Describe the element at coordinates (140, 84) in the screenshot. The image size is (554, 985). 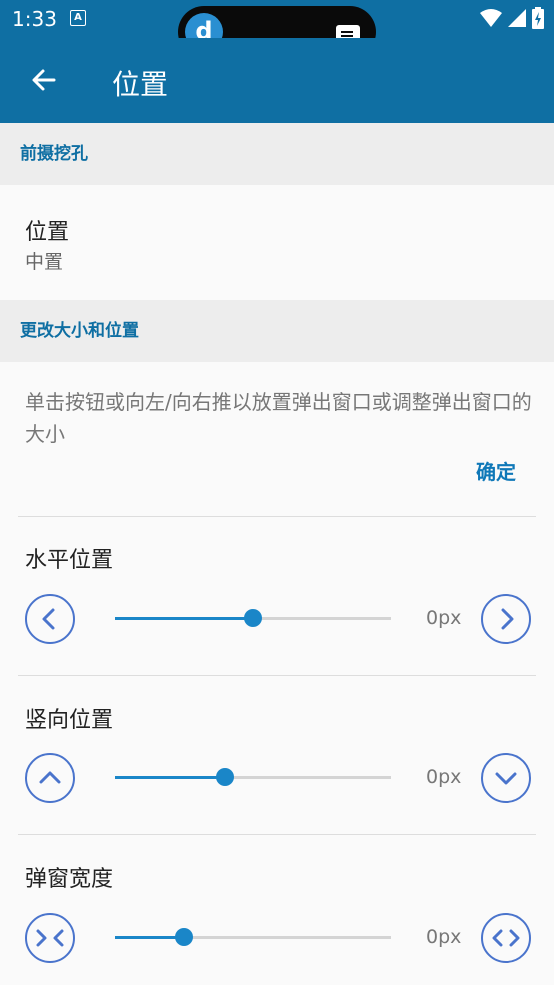
I see `page-title: 位置` at that location.